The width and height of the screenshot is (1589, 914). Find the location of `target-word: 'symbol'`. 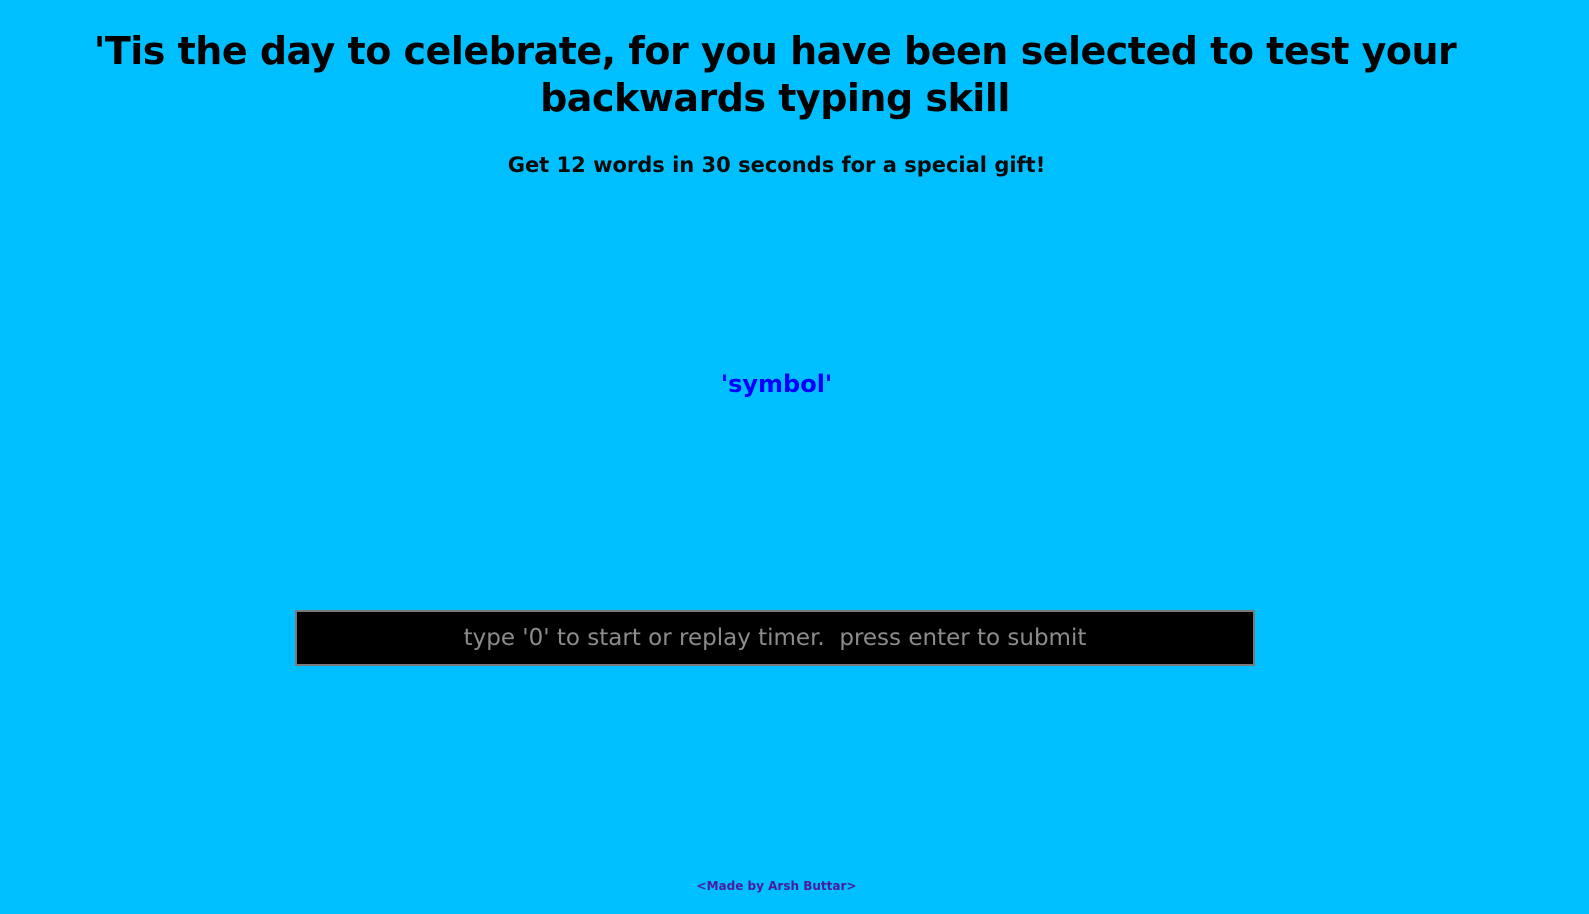

target-word: 'symbol' is located at coordinates (776, 384).